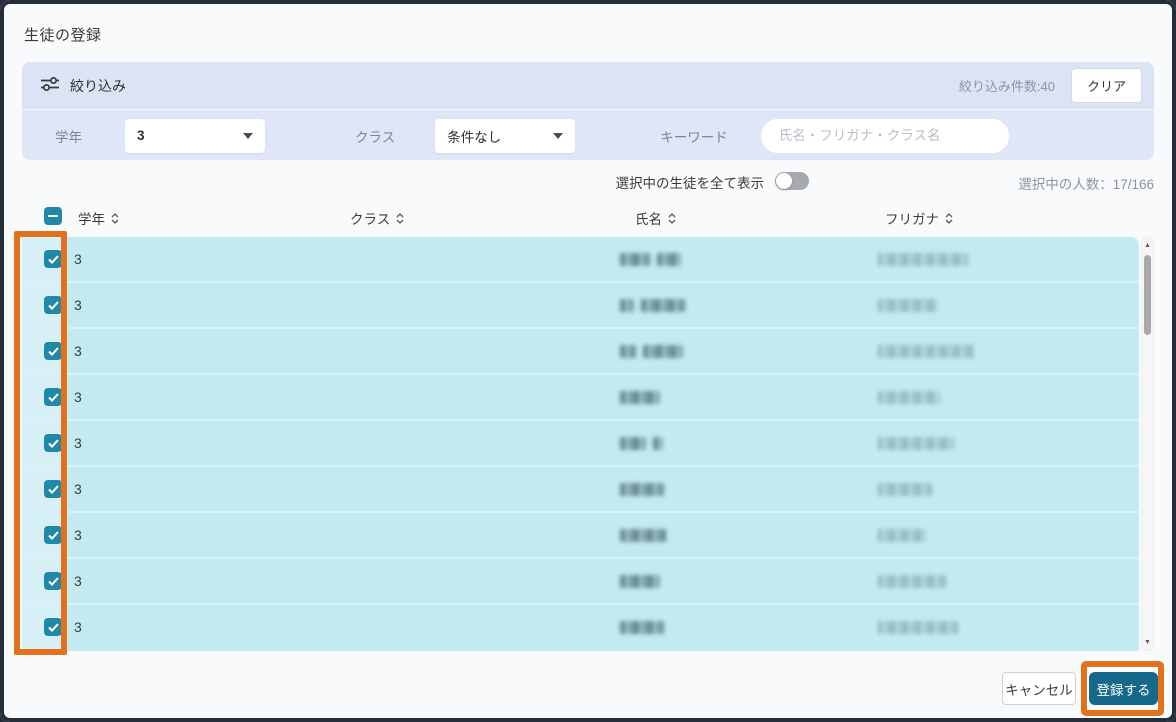 This screenshot has width=1176, height=722. I want to click on filter-count: 絞り込み件数:40, so click(1006, 86).